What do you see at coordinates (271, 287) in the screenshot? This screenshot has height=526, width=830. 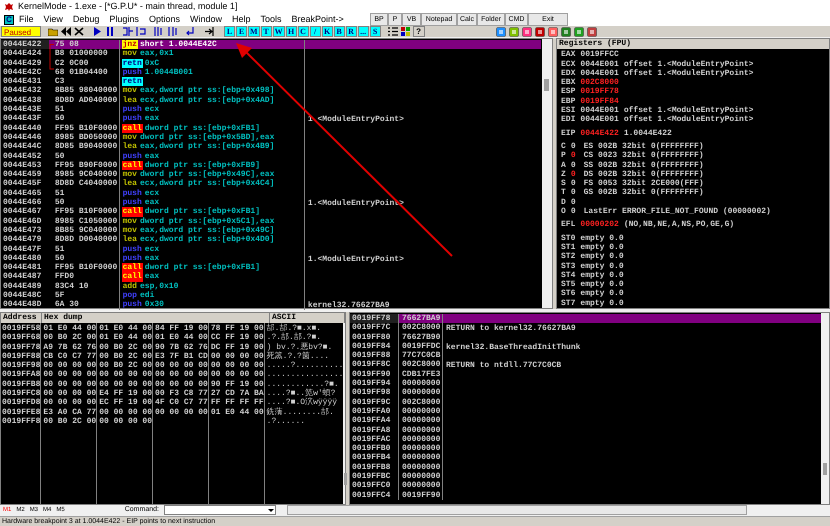 I see `disassembly-row: 0044E489 83C4 10 add esp,0x10` at bounding box center [271, 287].